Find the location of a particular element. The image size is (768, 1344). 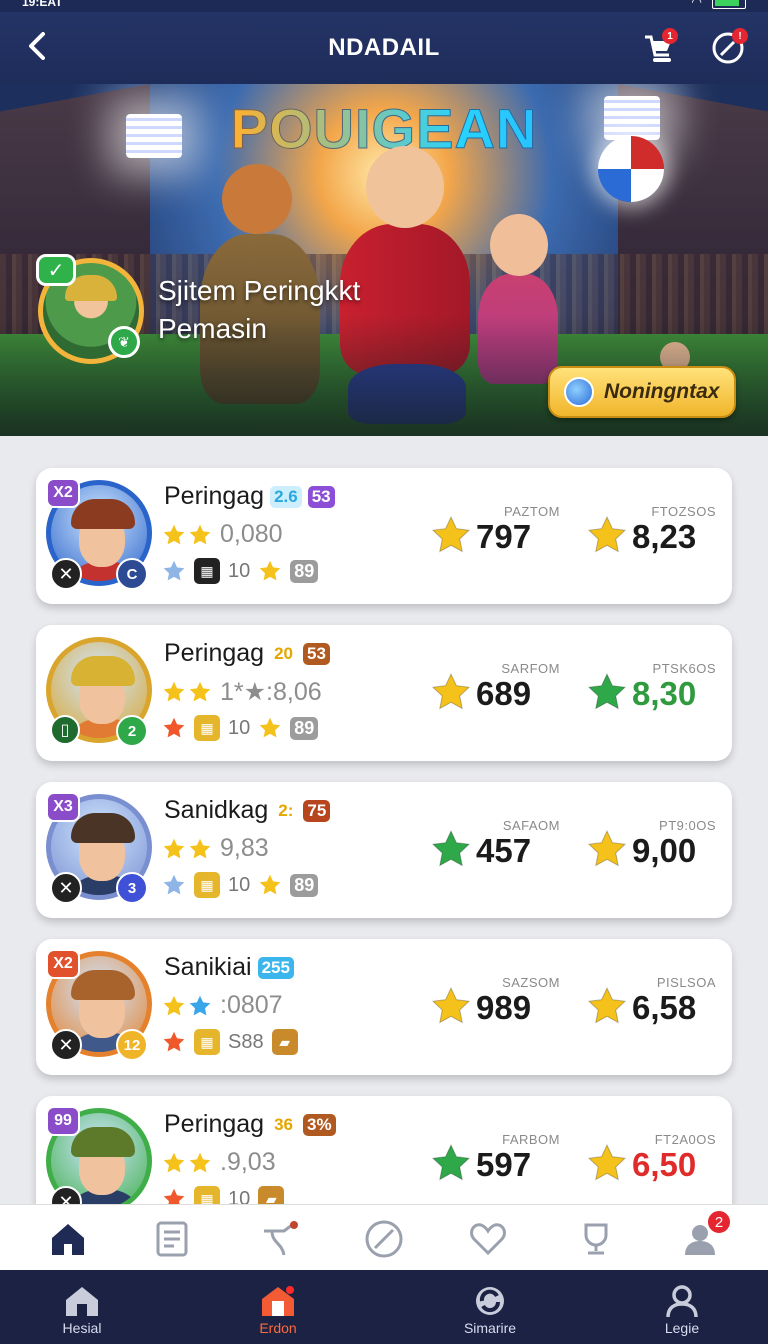

player-score-row: 9,83 is located at coordinates (215, 848).